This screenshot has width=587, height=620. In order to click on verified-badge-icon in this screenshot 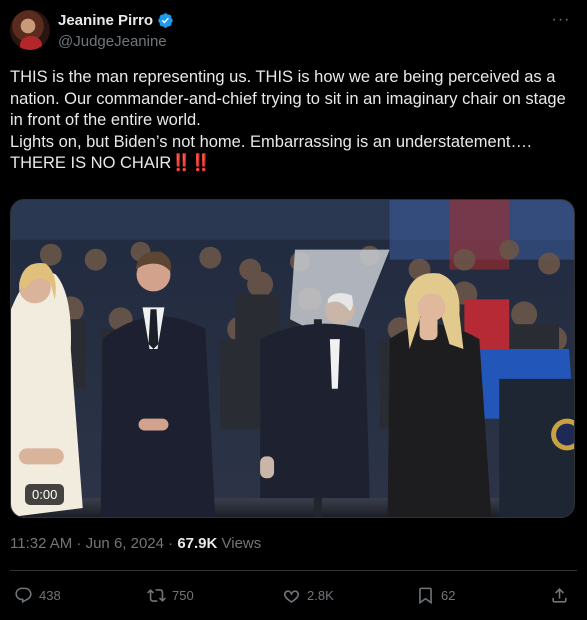, I will do `click(165, 20)`.